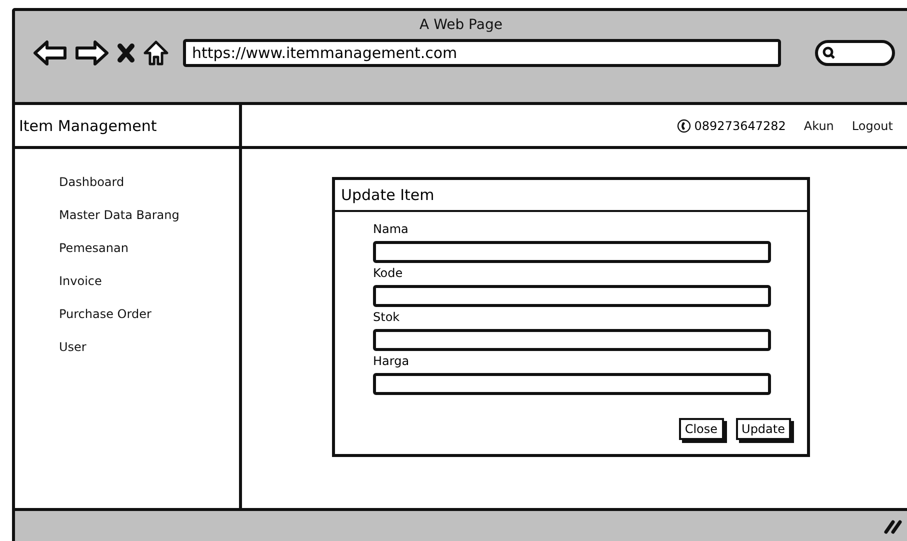  Describe the element at coordinates (156, 53) in the screenshot. I see `home-icon` at that location.